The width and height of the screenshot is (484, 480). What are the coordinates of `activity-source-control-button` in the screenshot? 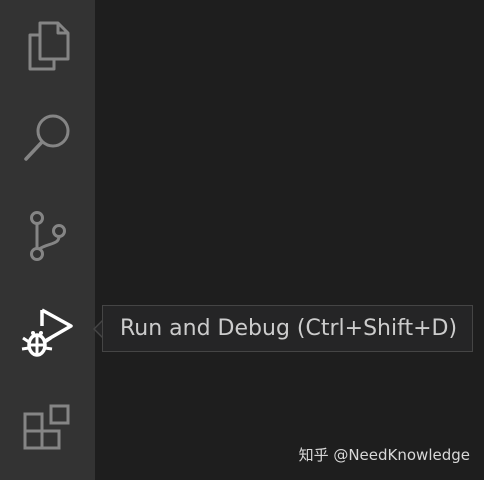 It's located at (47, 236).